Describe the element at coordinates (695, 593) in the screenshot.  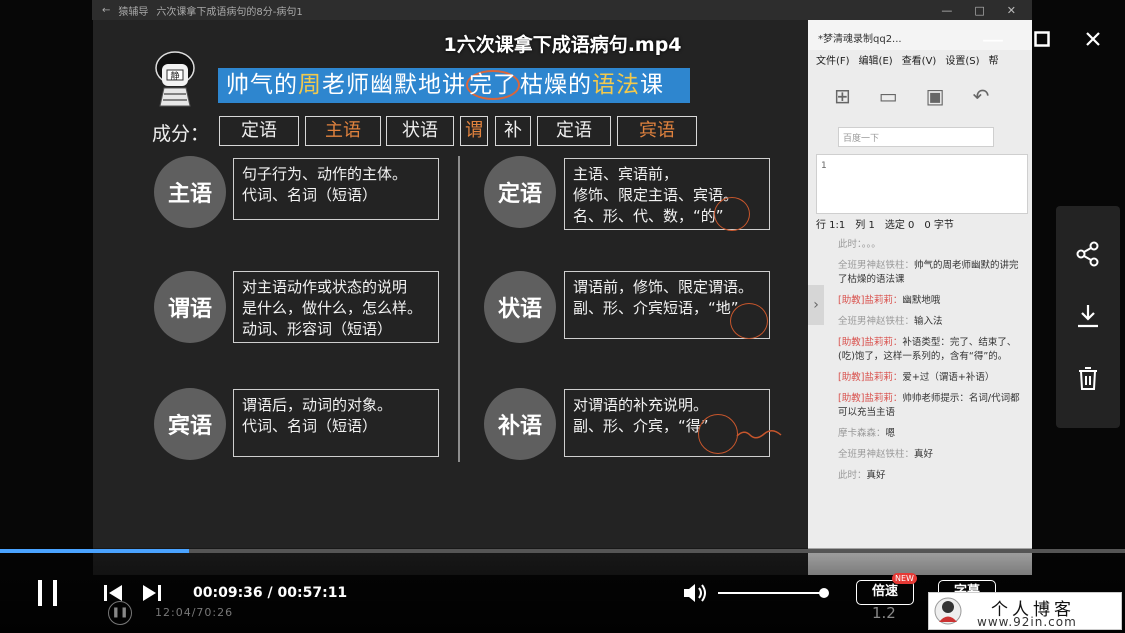
I see `volume-icon` at that location.